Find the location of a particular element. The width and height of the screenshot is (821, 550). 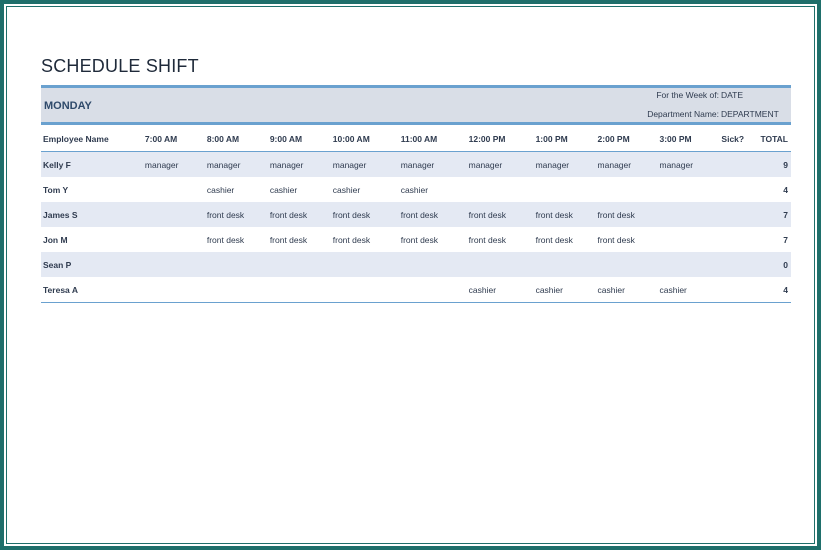

table-row: Sean P 0 is located at coordinates (416, 264).